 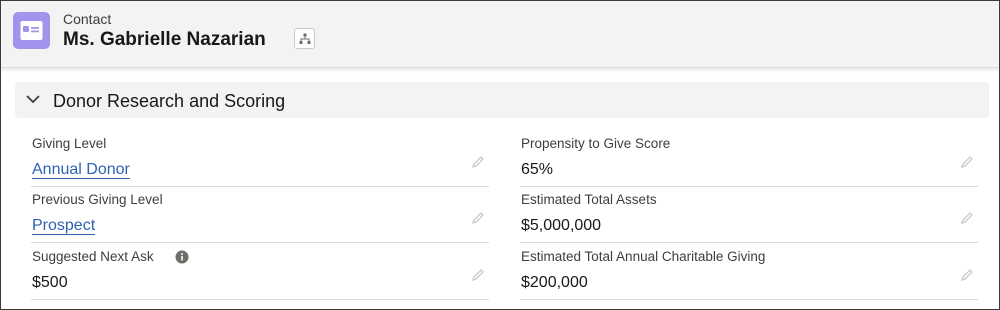 I want to click on hierarchy-button, so click(x=304, y=38).